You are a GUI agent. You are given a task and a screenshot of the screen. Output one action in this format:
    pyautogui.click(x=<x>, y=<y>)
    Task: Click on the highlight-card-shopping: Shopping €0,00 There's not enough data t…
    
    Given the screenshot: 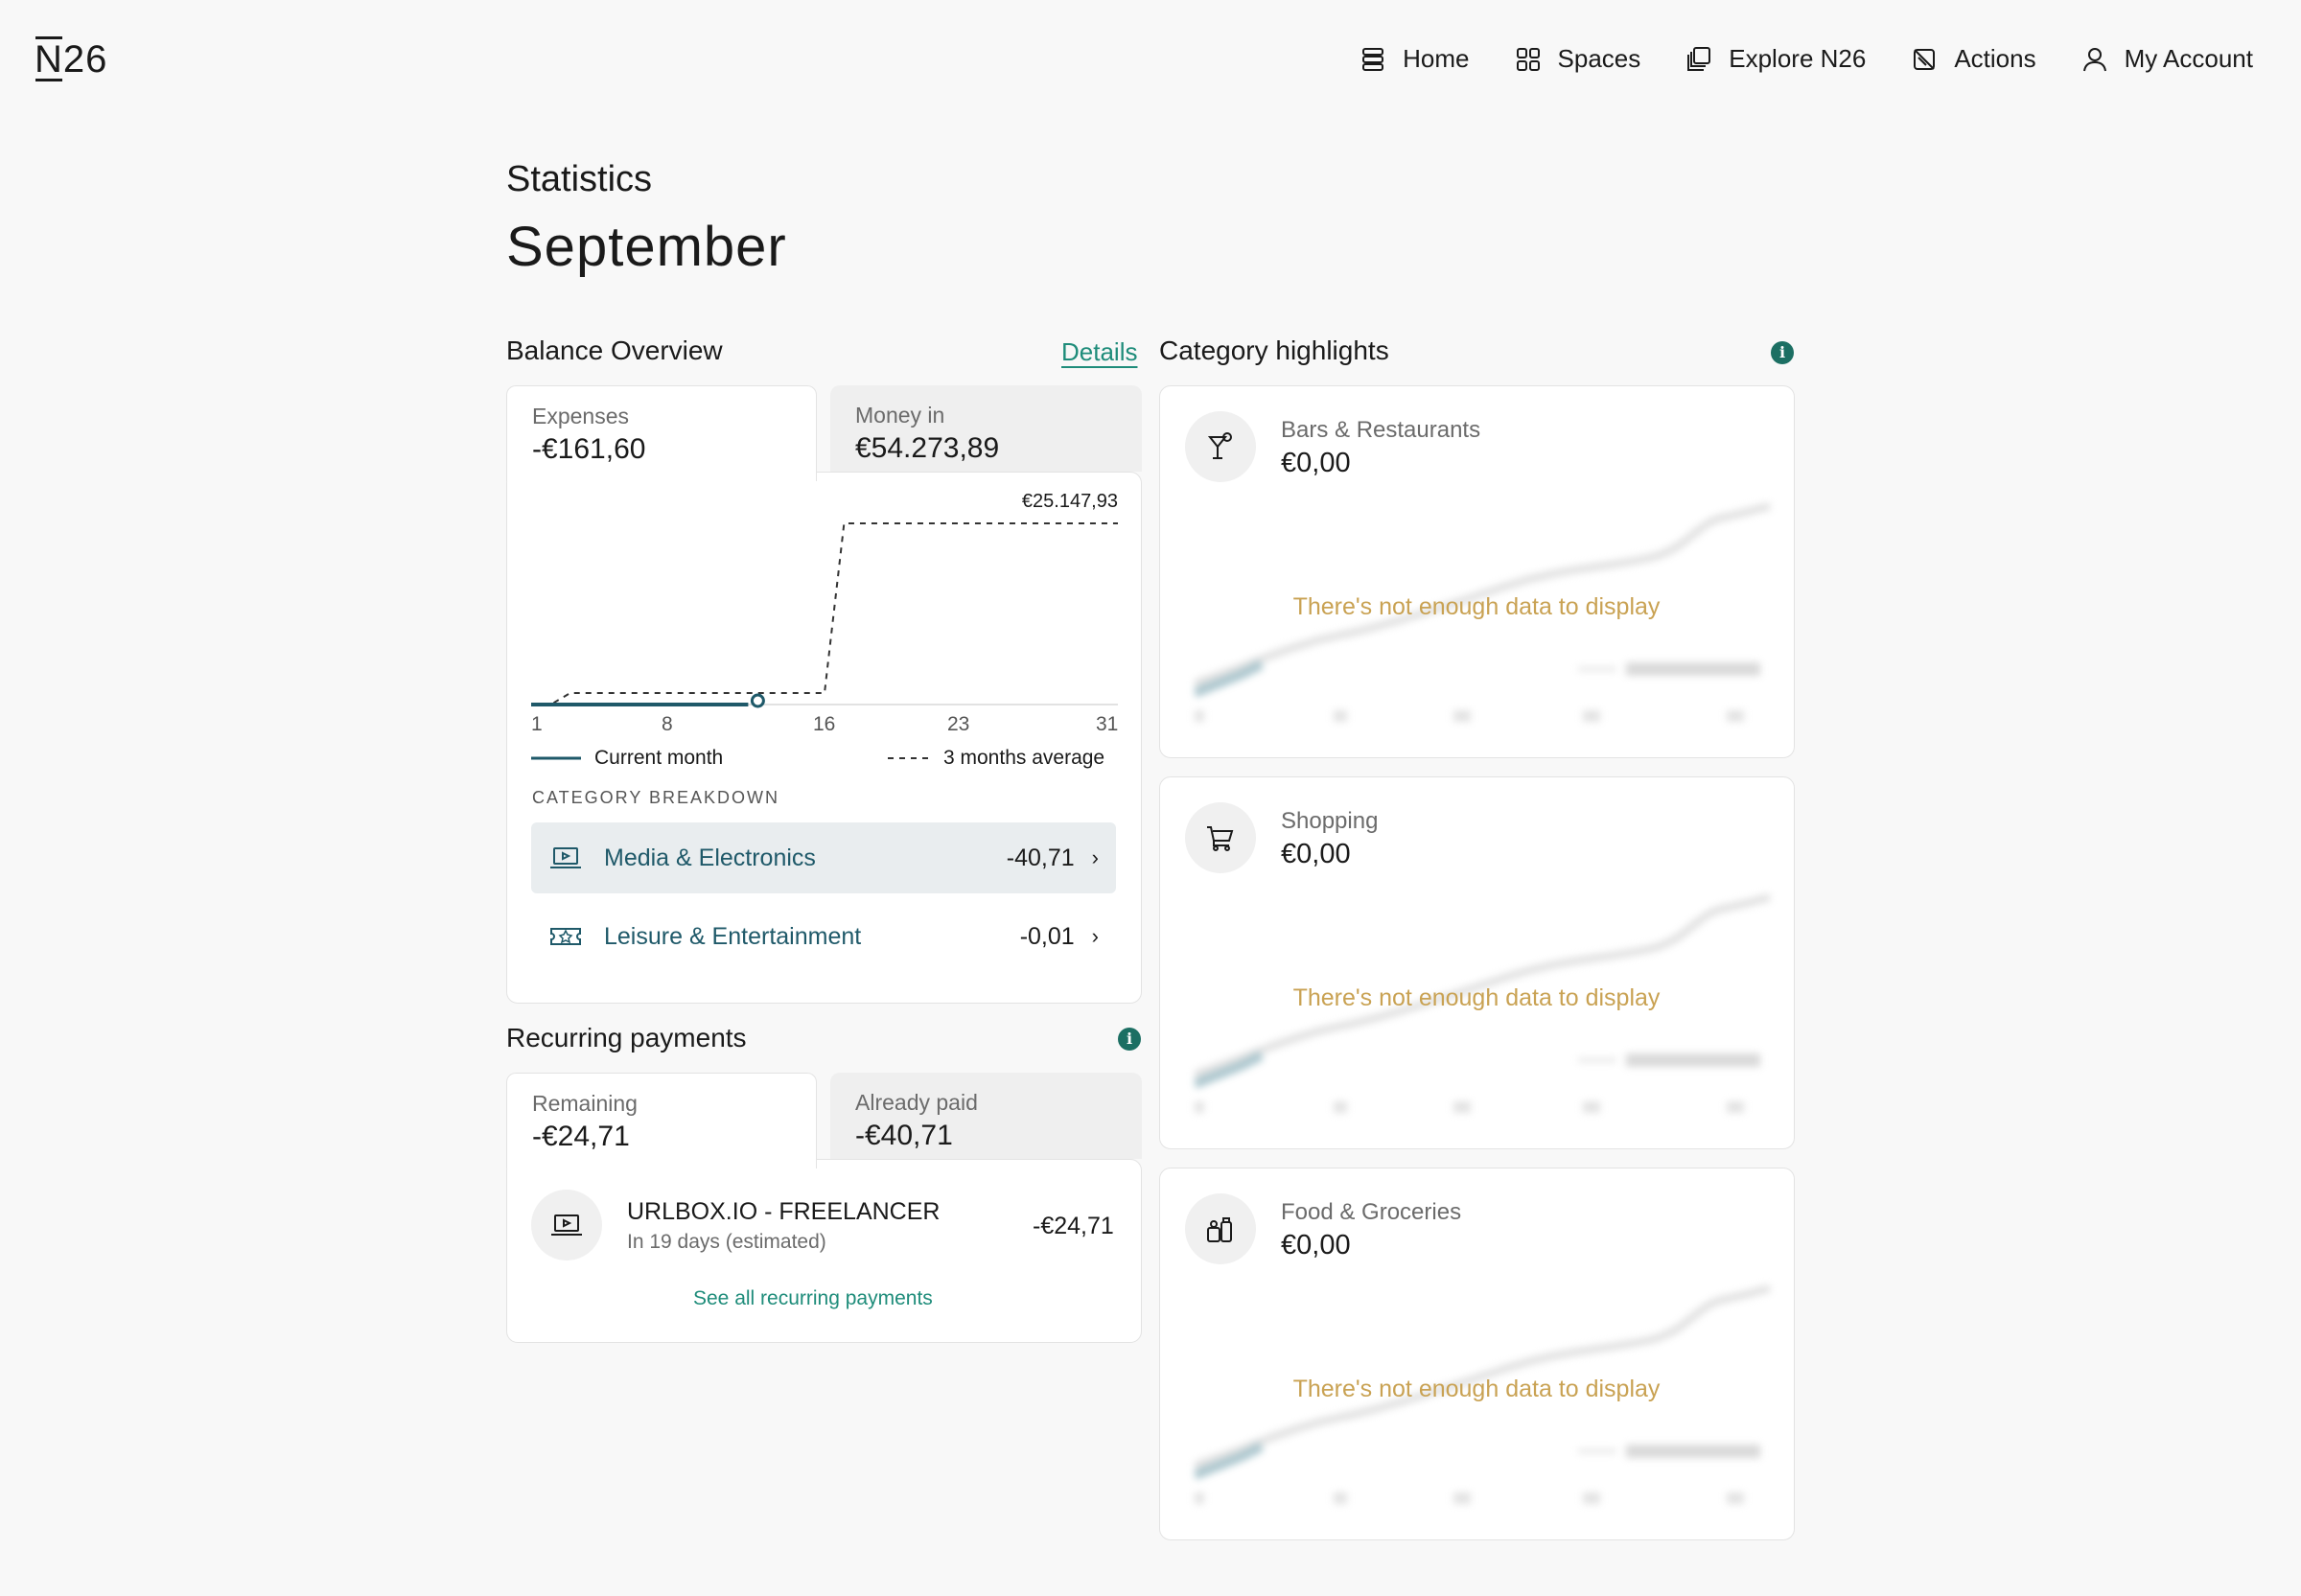 What is the action you would take?
    pyautogui.click(x=1477, y=962)
    